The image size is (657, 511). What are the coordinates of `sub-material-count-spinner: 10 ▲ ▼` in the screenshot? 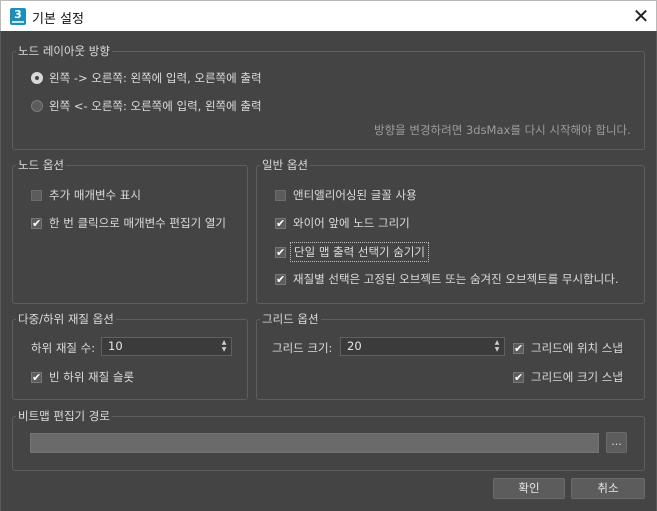 It's located at (166, 346).